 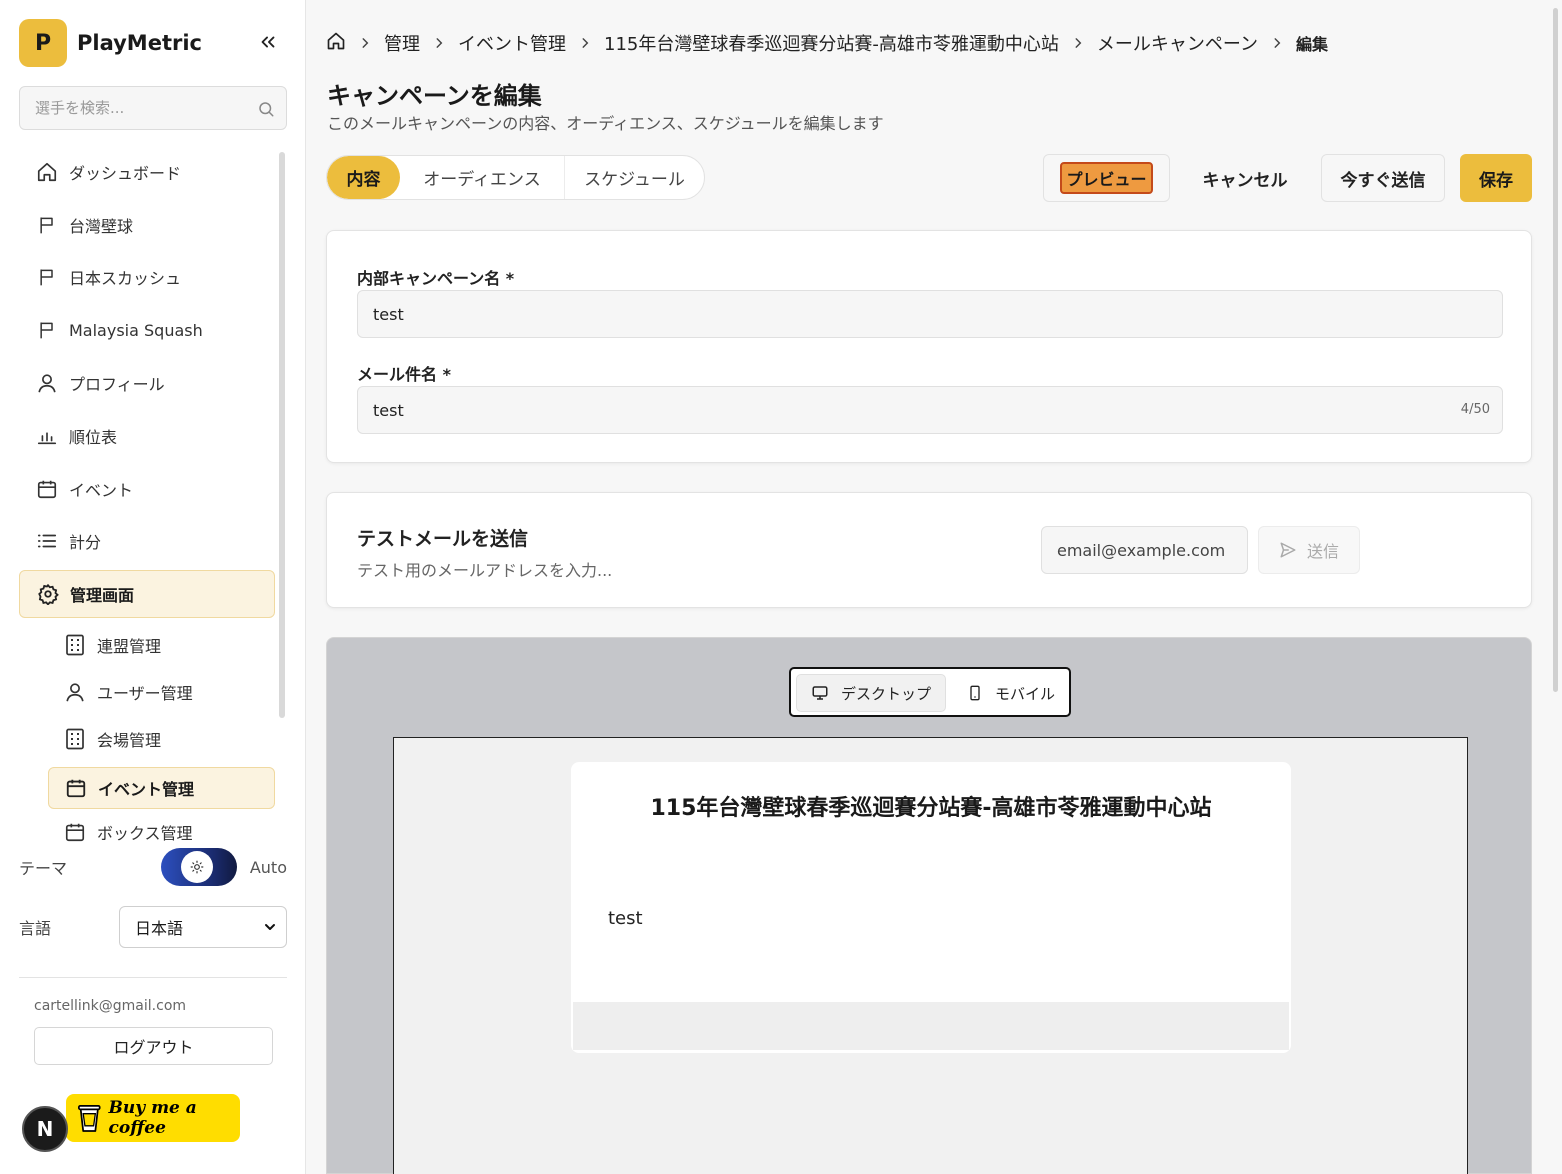 What do you see at coordinates (266, 111) in the screenshot?
I see `search-icon` at bounding box center [266, 111].